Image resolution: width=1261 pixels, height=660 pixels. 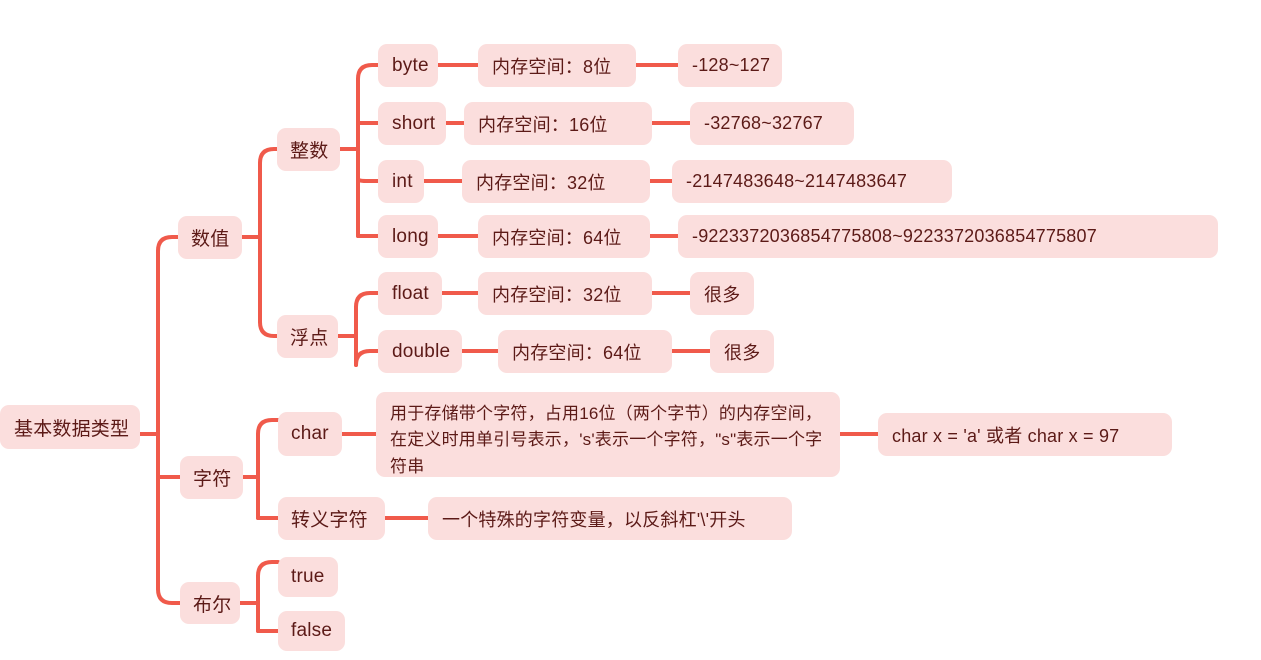 I want to click on node-short-range-label: -32768~32767, so click(x=764, y=123).